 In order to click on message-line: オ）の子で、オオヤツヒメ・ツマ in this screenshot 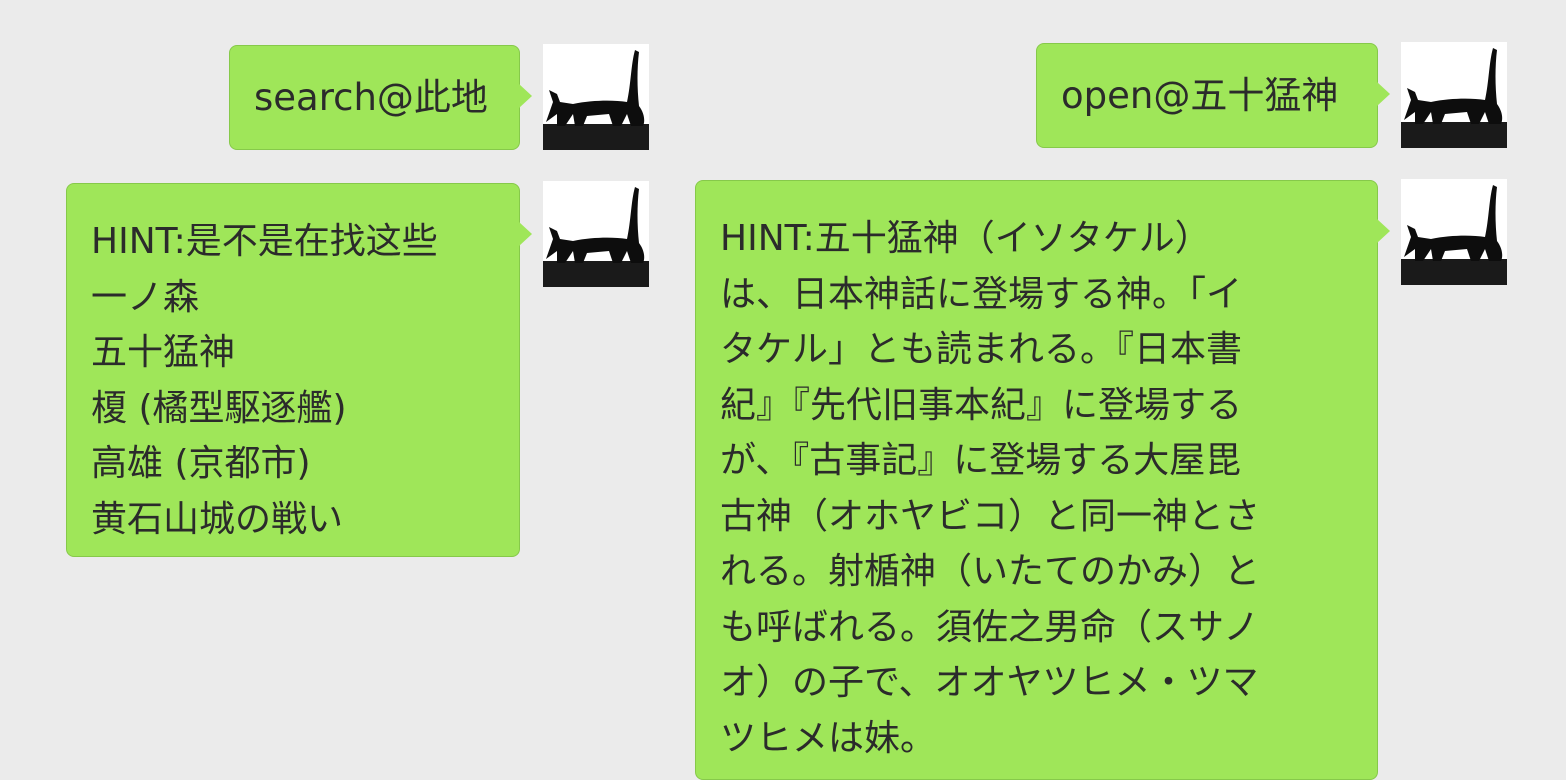, I will do `click(989, 682)`.